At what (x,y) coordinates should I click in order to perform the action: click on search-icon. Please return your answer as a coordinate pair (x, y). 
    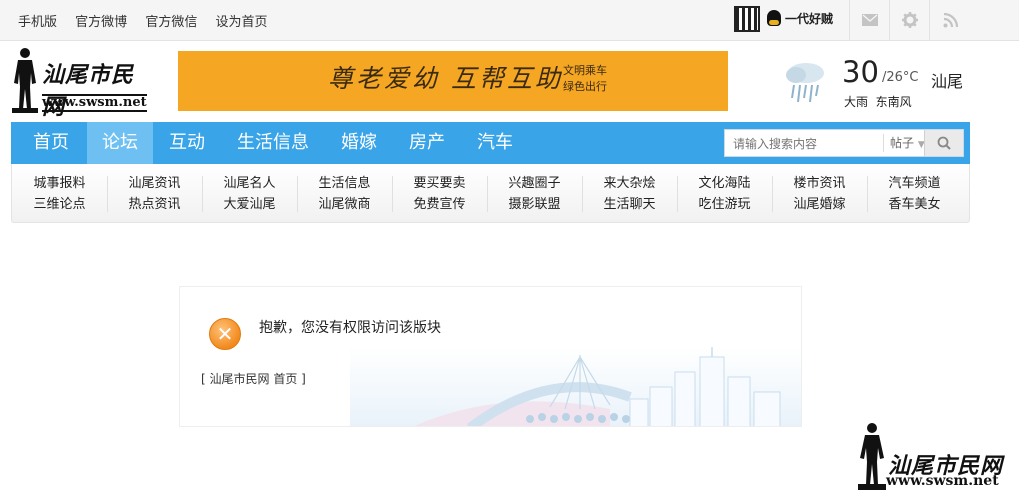
    Looking at the image, I should click on (944, 143).